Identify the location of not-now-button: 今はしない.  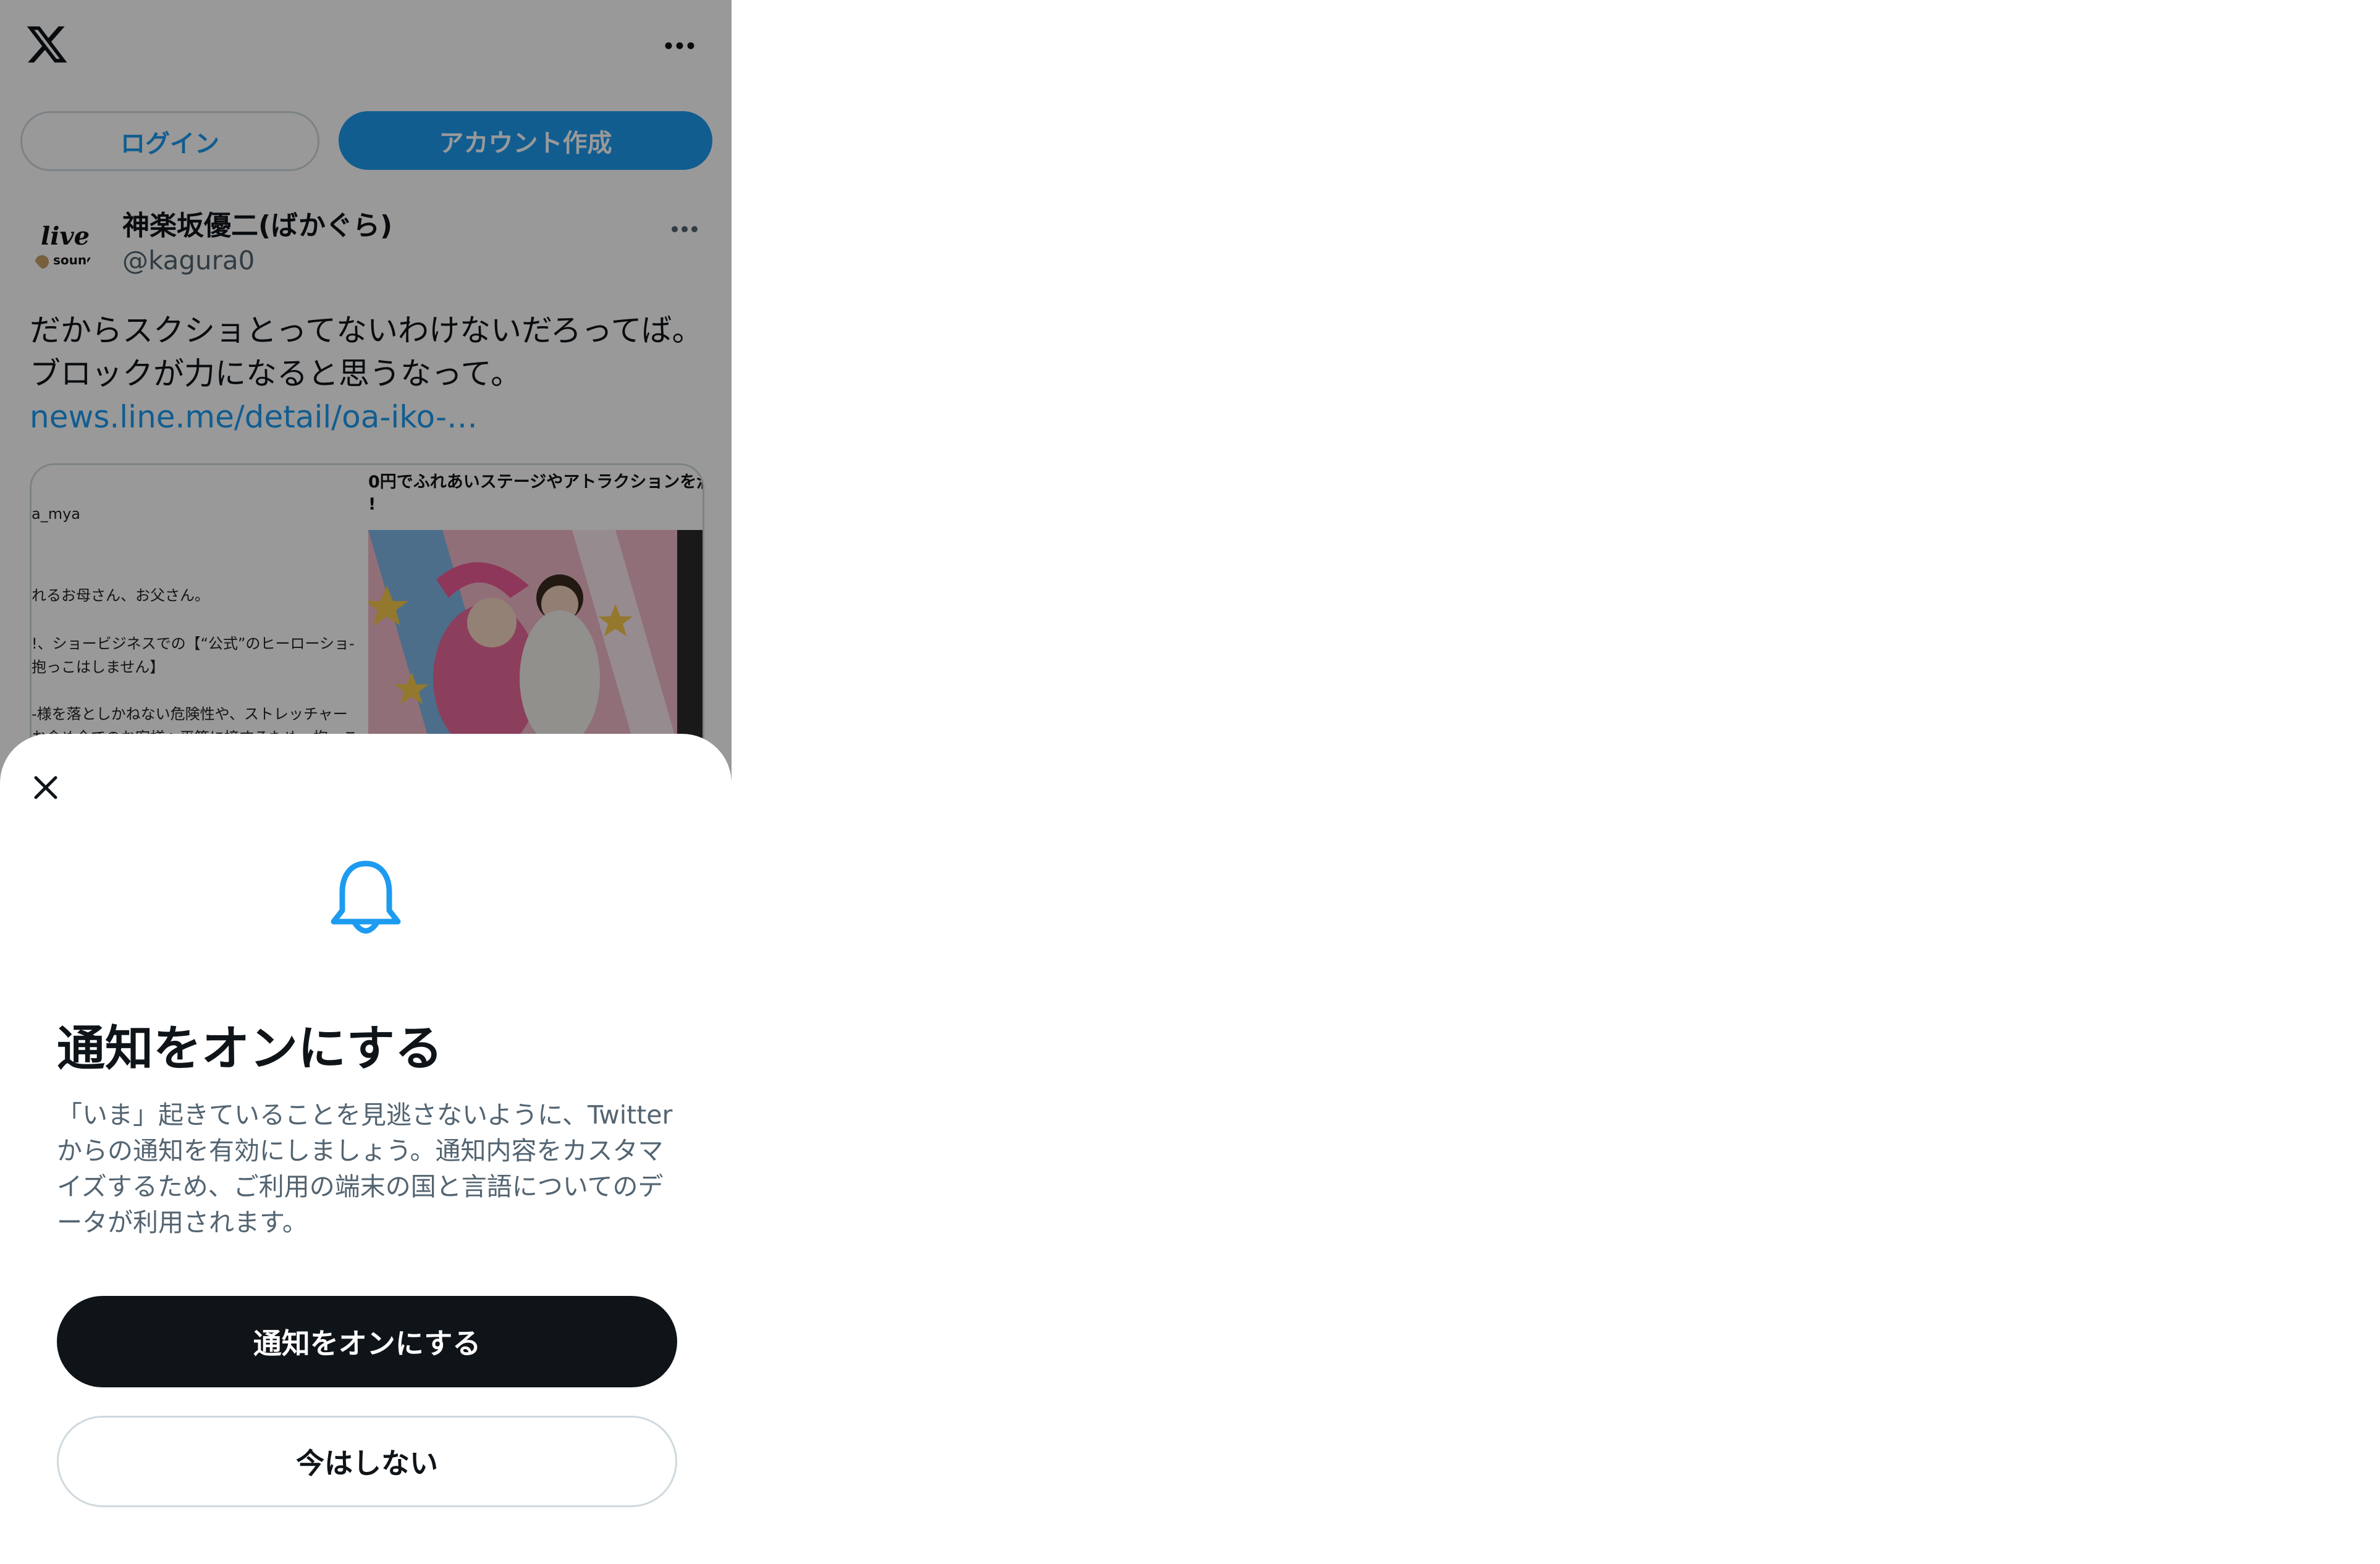
(367, 1461).